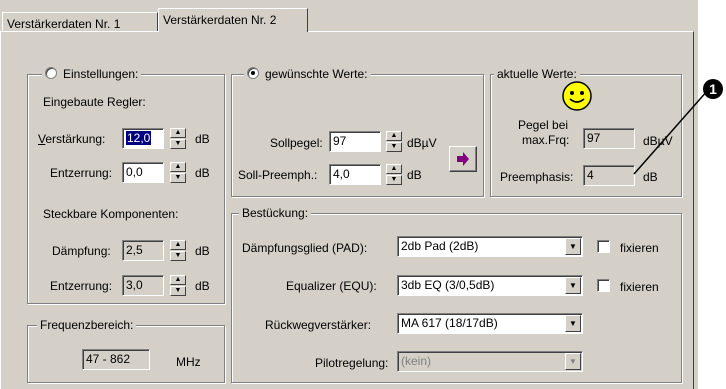 Image resolution: width=726 pixels, height=389 pixels. Describe the element at coordinates (543, 125) in the screenshot. I see `current-level-label-line1: Pegel bei` at that location.